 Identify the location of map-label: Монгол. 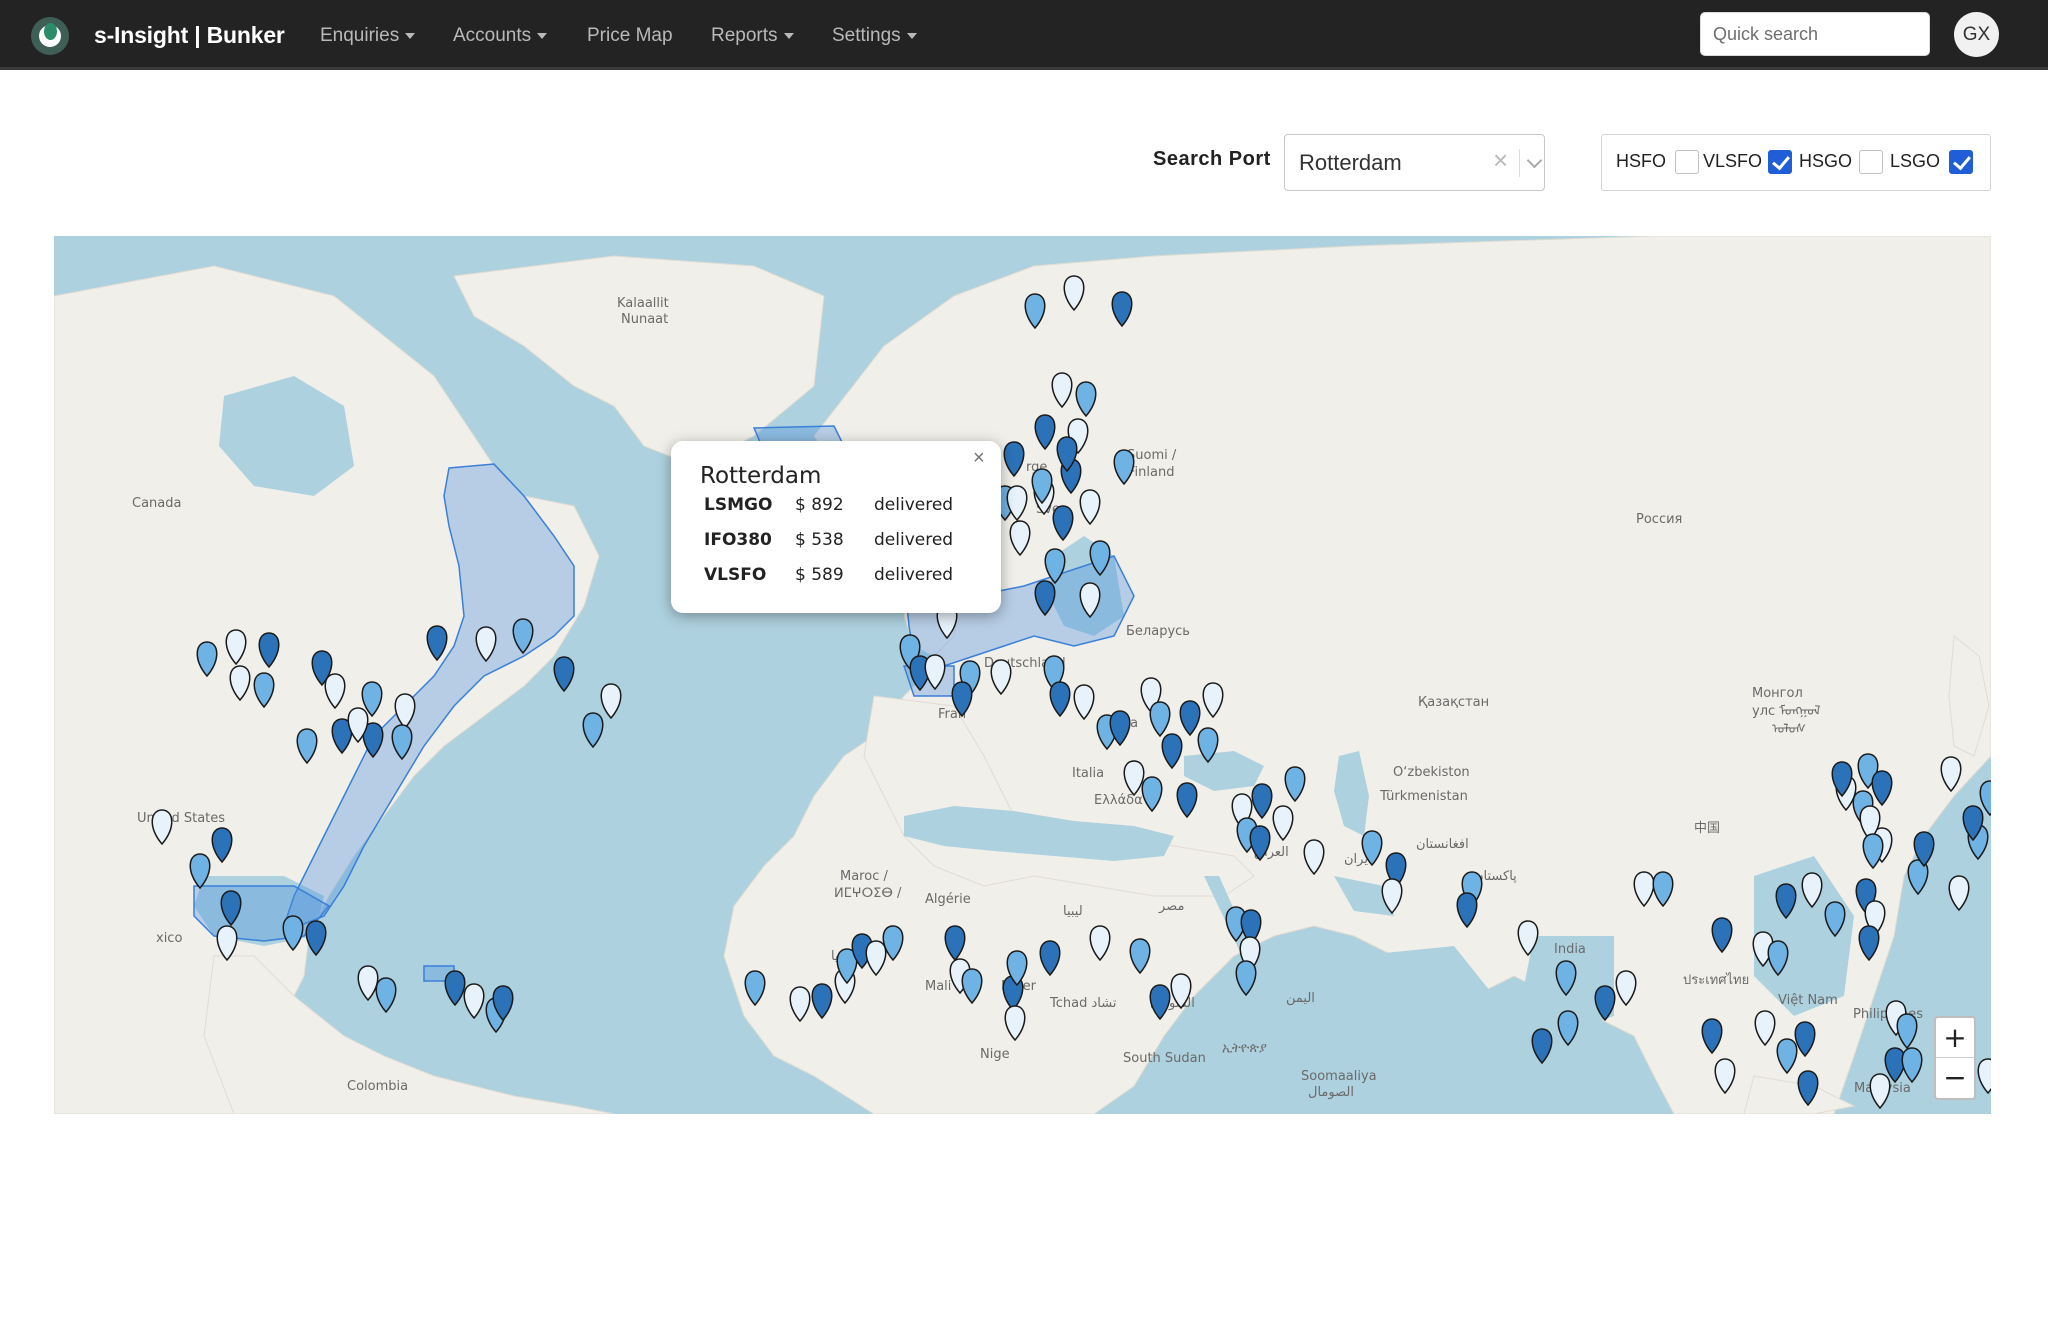
(1777, 693).